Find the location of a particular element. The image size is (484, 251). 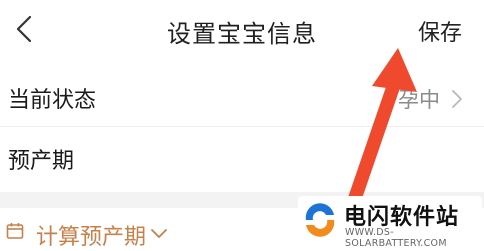

due-date-label: 预产期 is located at coordinates (41, 161).